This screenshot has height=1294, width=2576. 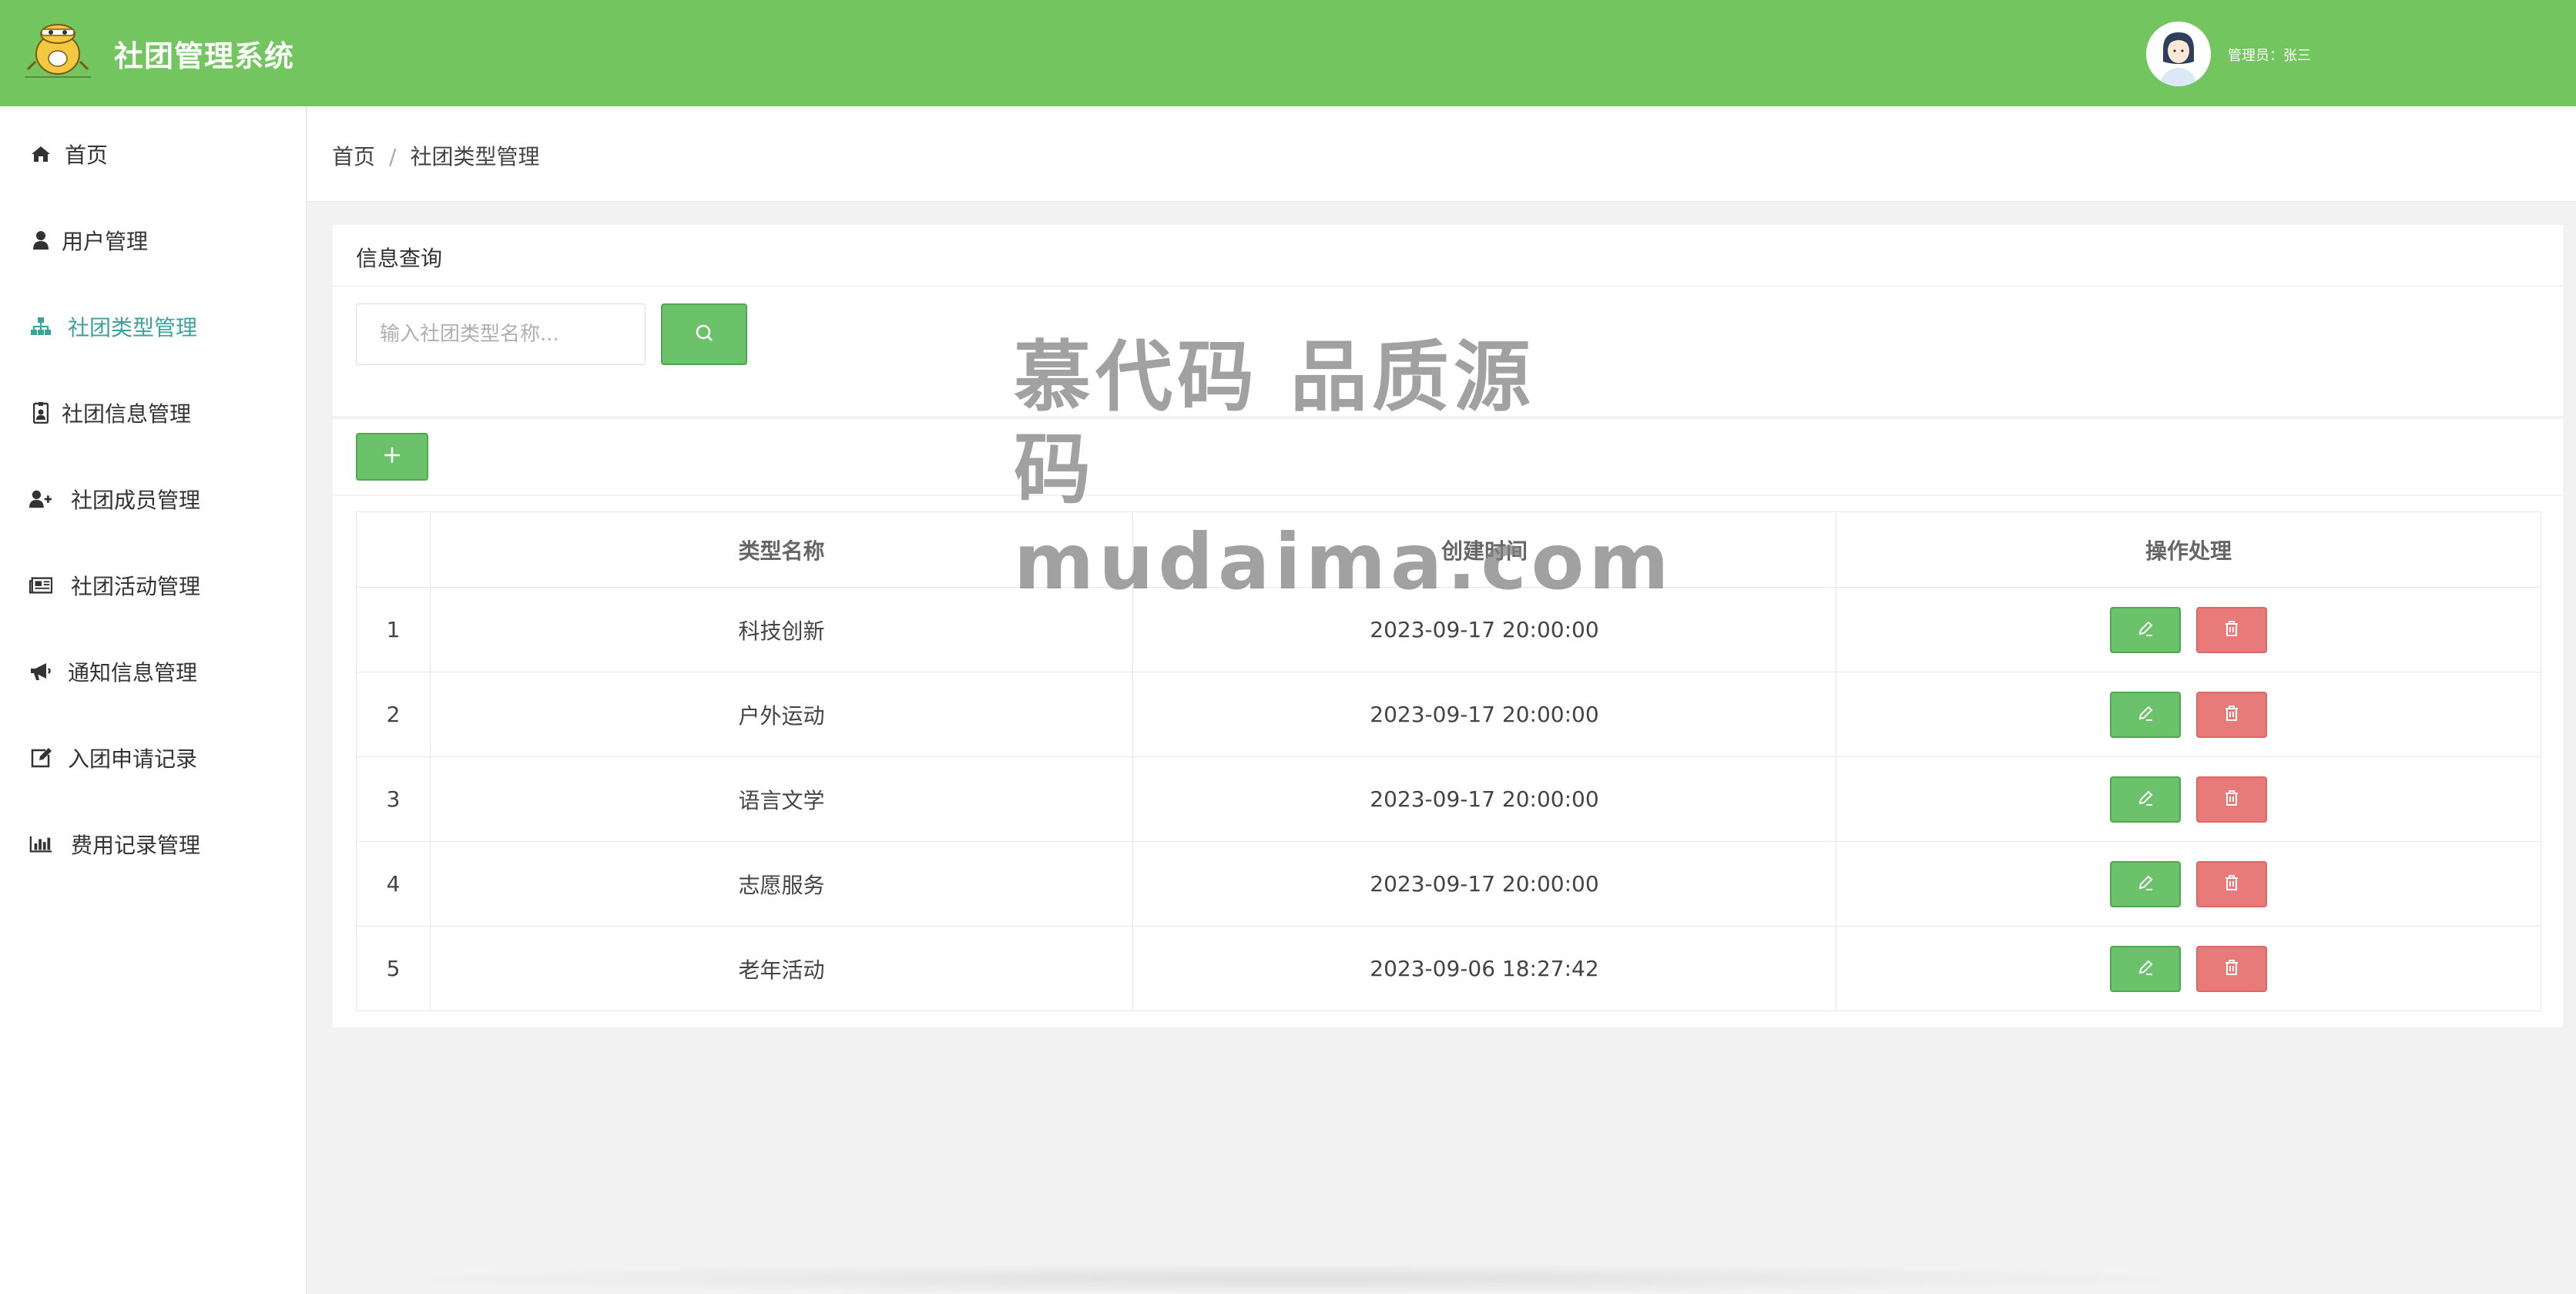 I want to click on sidebar-item-label: 用户管理, so click(x=105, y=241).